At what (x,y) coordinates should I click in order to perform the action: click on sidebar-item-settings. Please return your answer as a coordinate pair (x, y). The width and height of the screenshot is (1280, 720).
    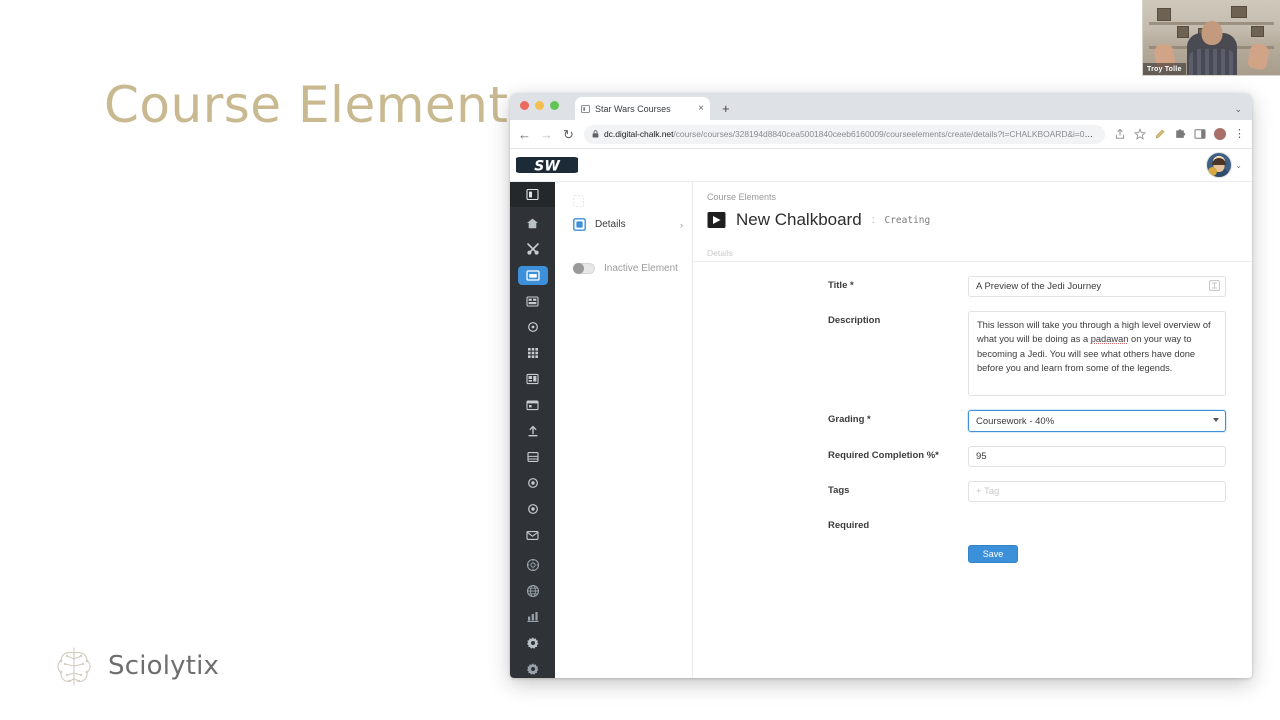
    Looking at the image, I should click on (533, 327).